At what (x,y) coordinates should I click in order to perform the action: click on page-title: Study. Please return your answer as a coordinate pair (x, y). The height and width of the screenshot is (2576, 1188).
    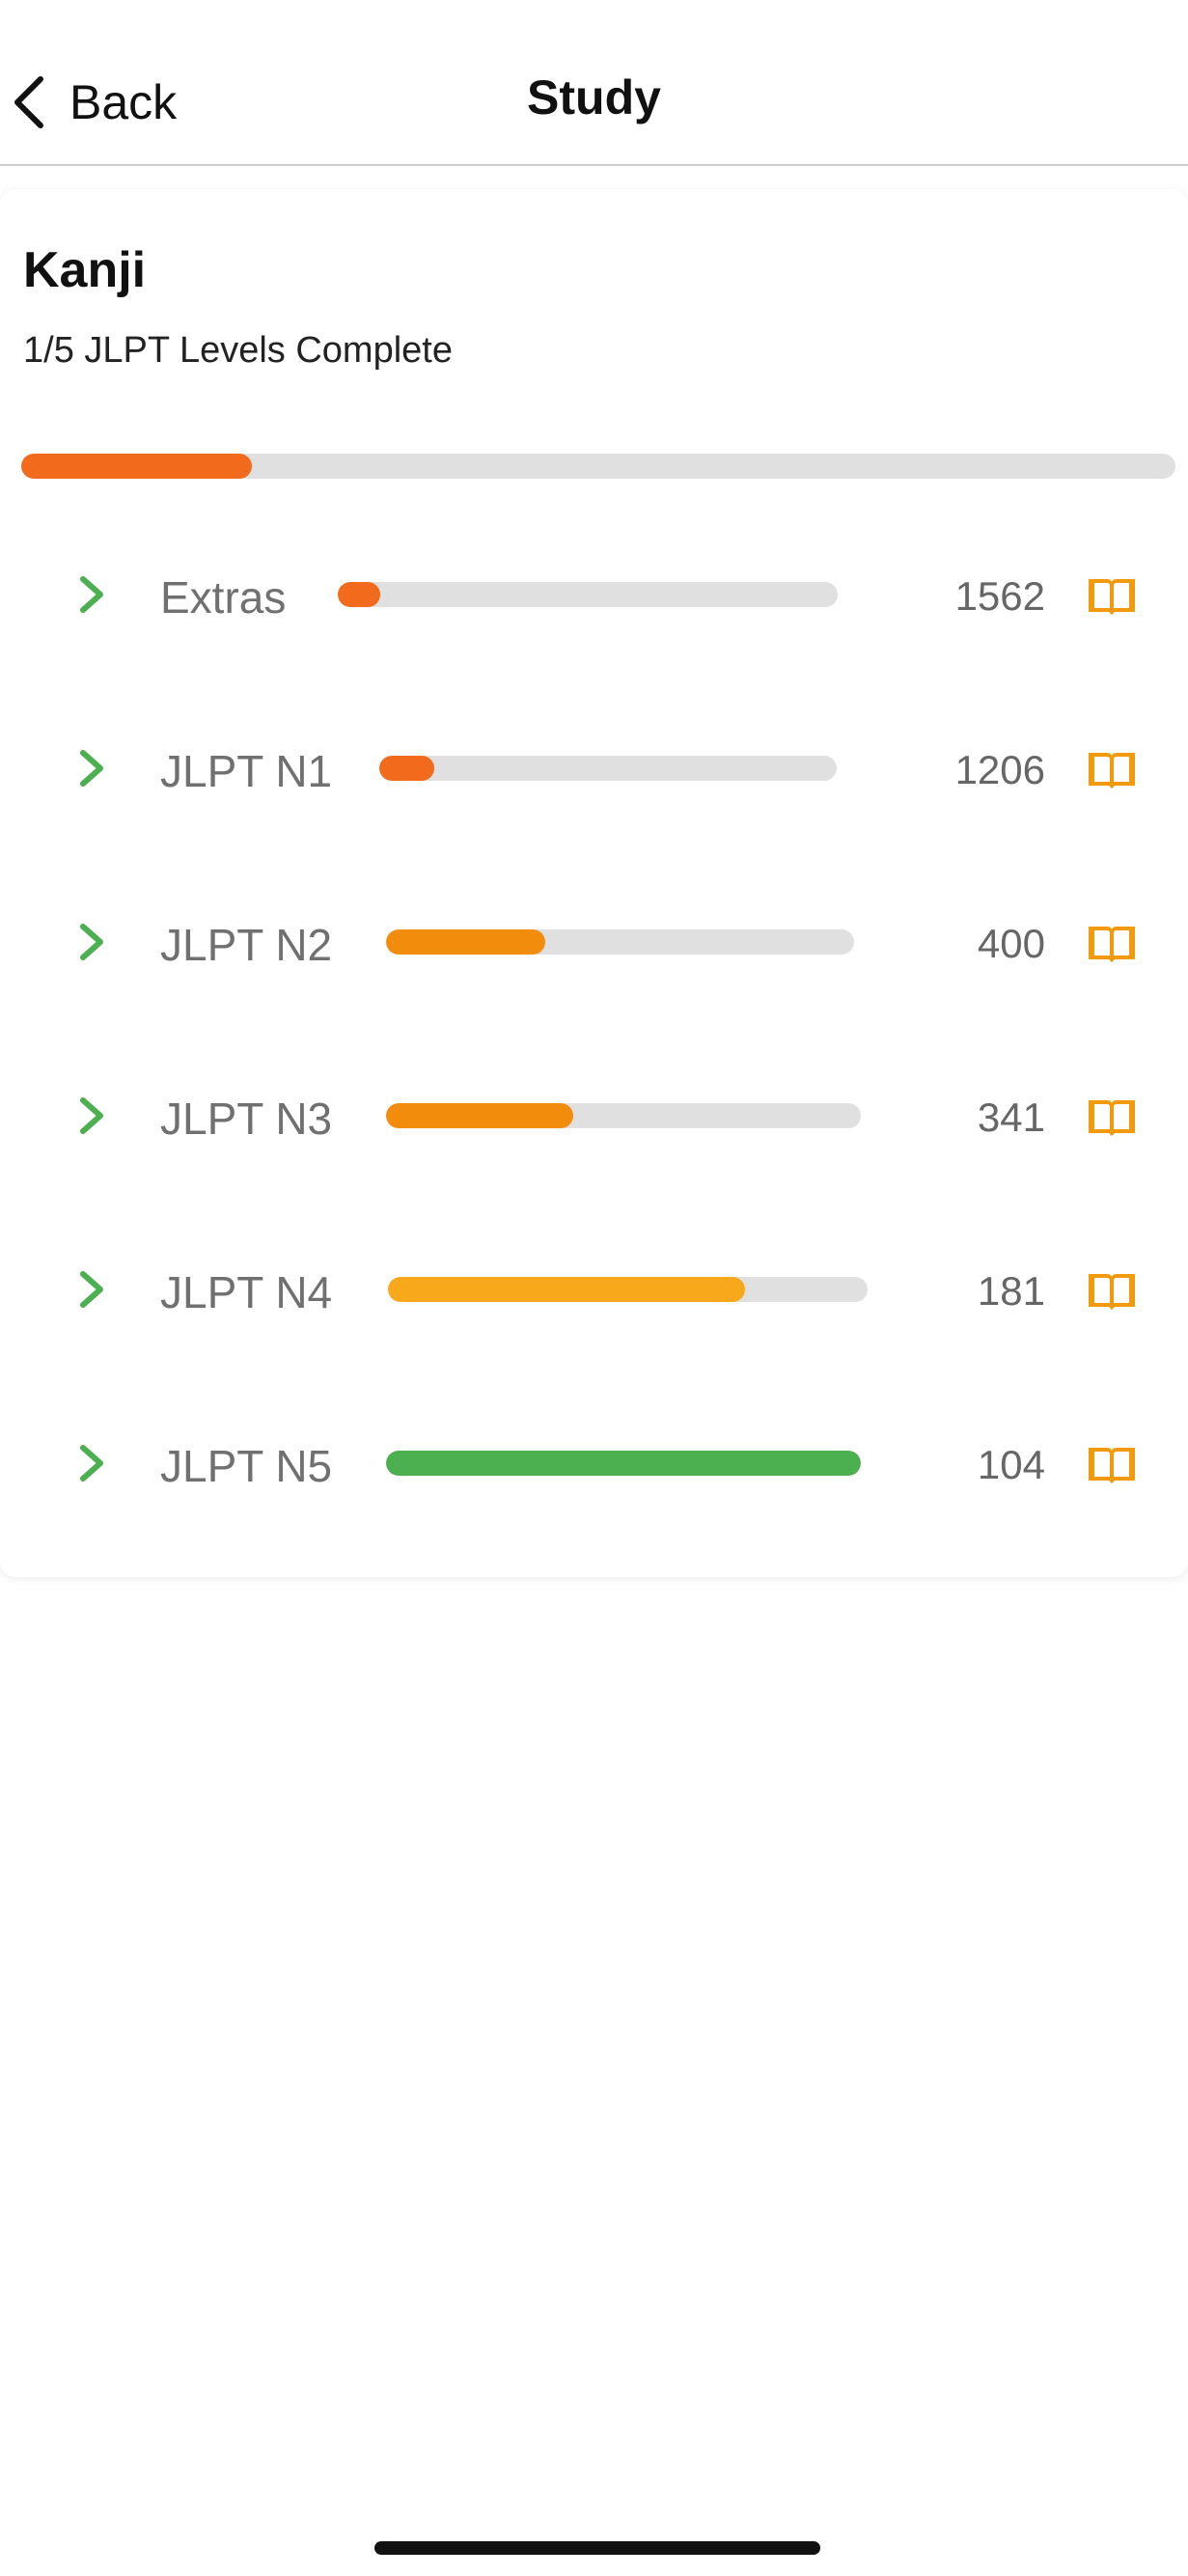
    Looking at the image, I should click on (594, 97).